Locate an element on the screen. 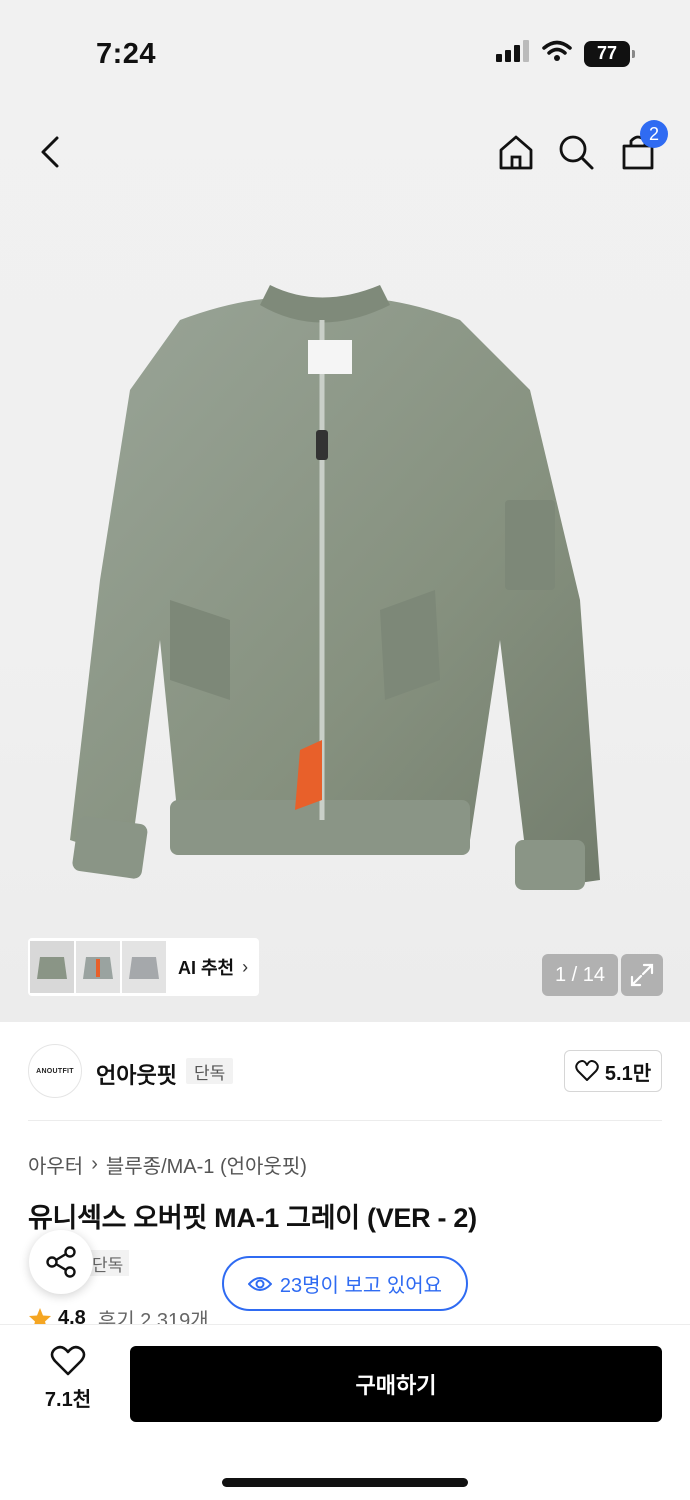 This screenshot has width=690, height=1500. status-icons: 77 is located at coordinates (565, 53).